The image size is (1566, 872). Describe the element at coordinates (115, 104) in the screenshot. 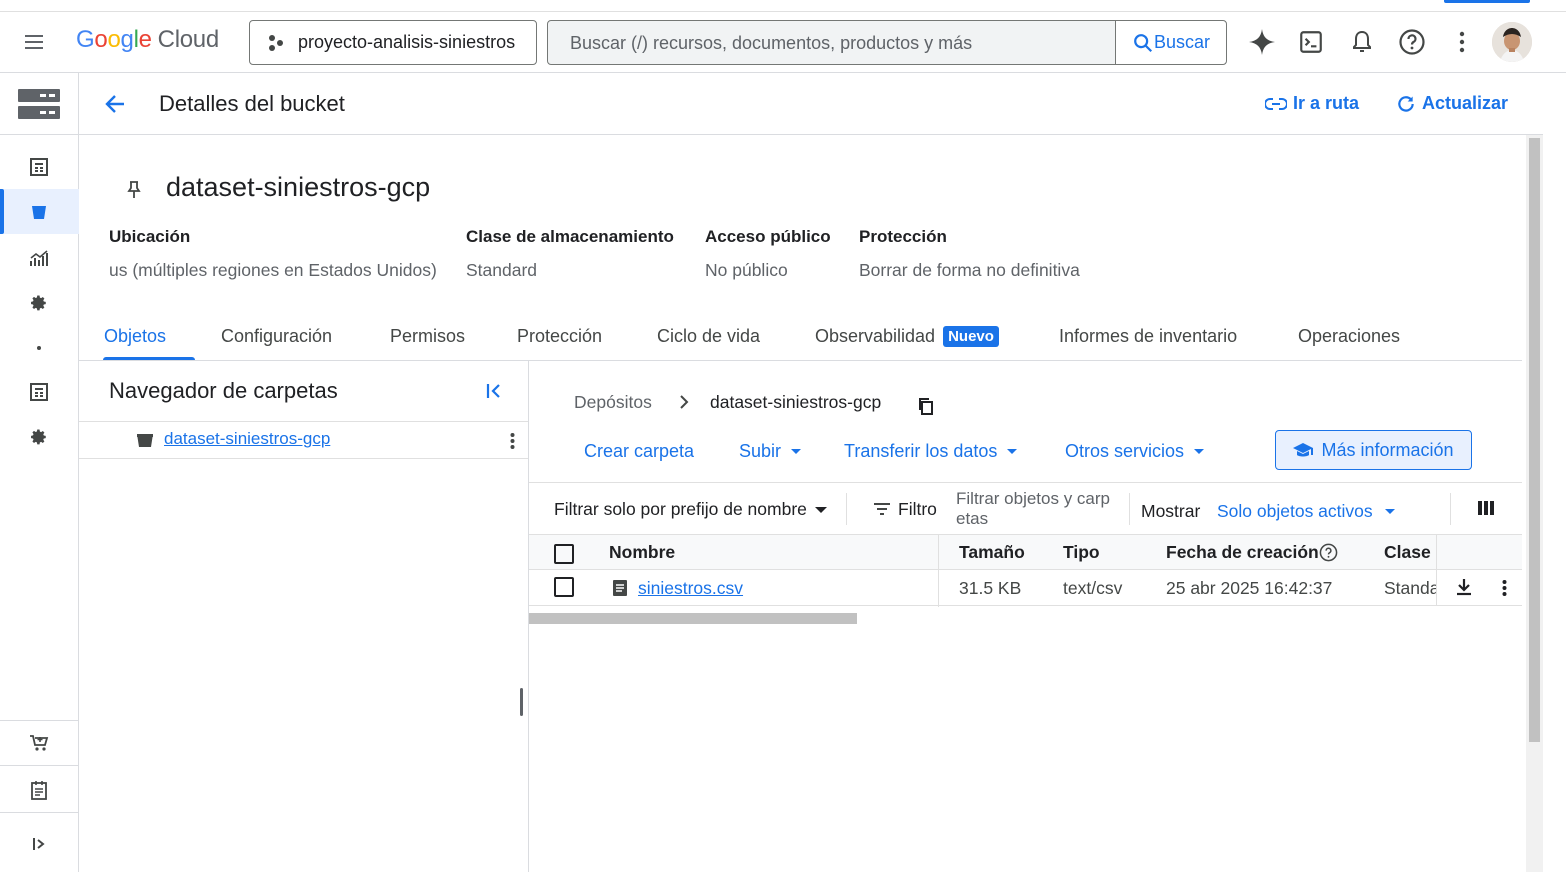

I see `back-arrow-icon` at that location.